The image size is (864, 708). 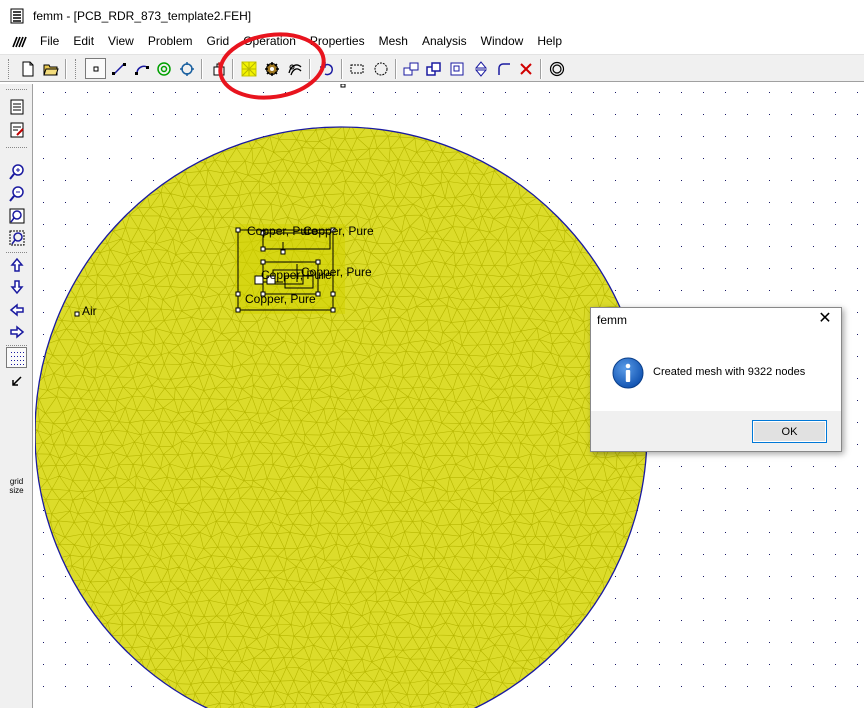 I want to click on open-folder-icon, so click(x=50, y=69).